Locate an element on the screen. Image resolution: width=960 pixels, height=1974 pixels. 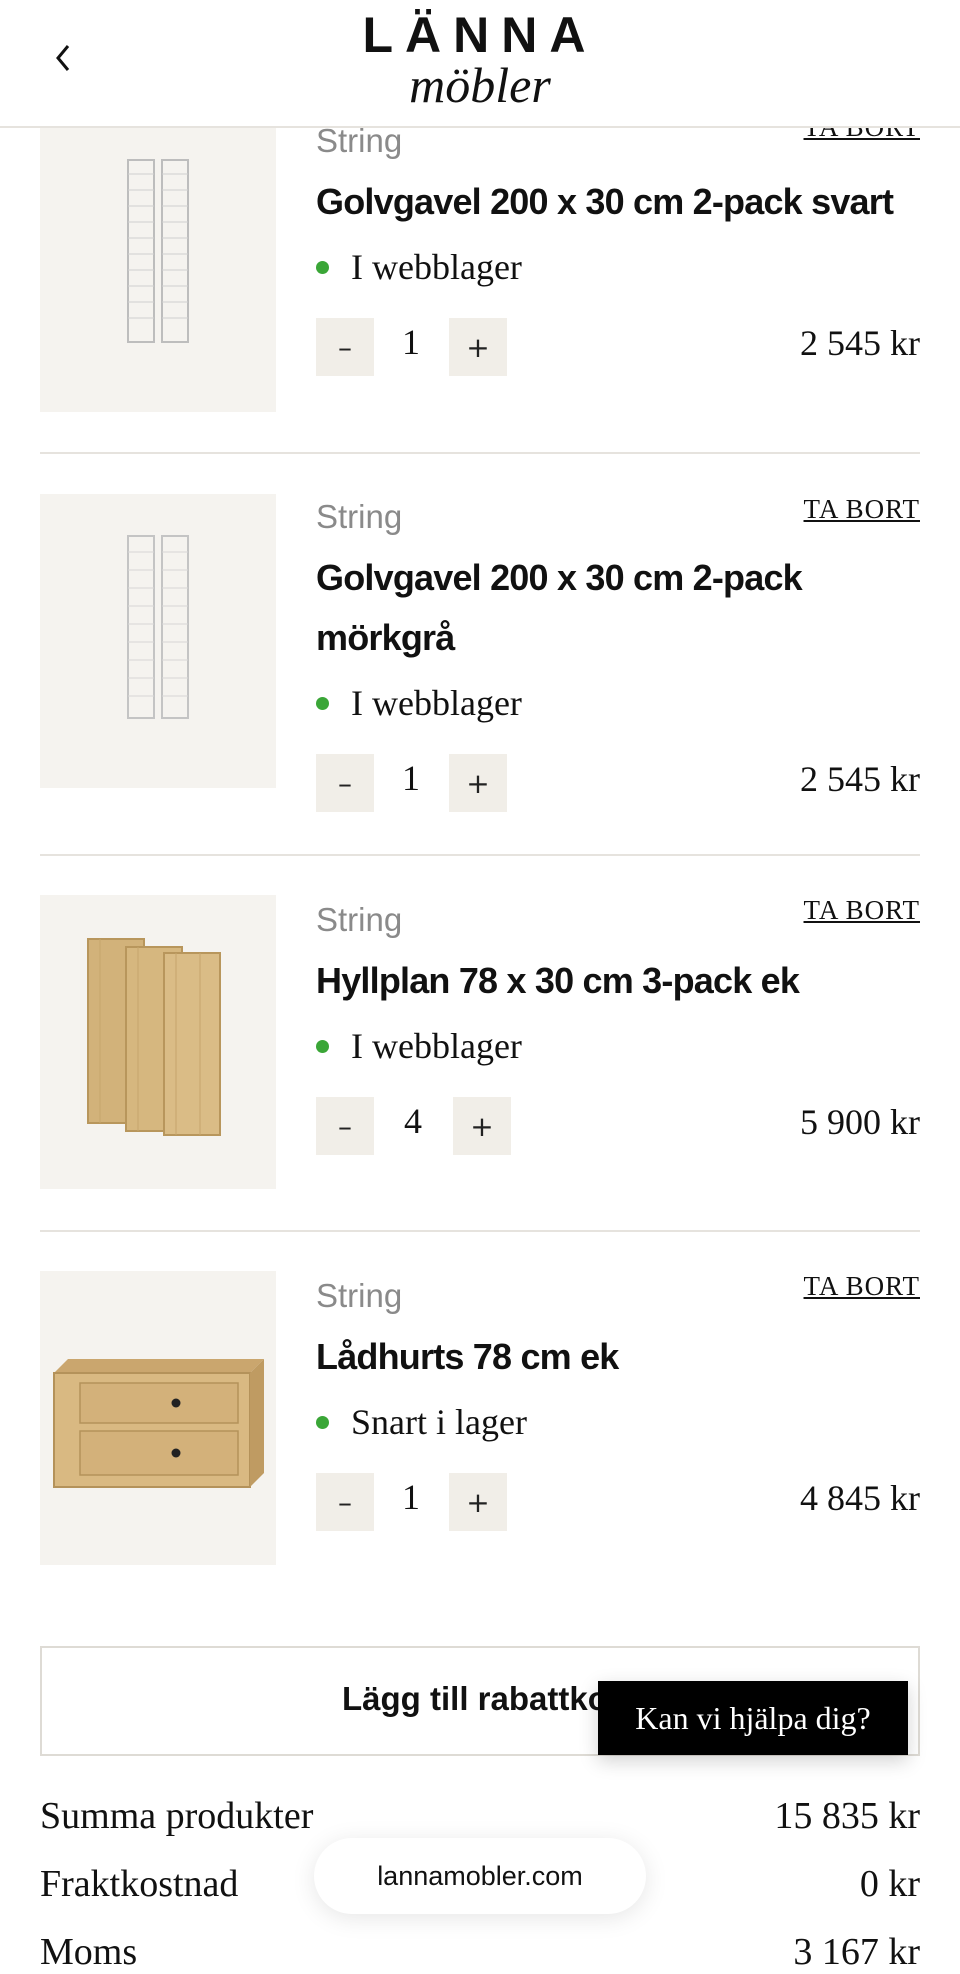
site-header: LÄNNA möbler is located at coordinates (480, 64).